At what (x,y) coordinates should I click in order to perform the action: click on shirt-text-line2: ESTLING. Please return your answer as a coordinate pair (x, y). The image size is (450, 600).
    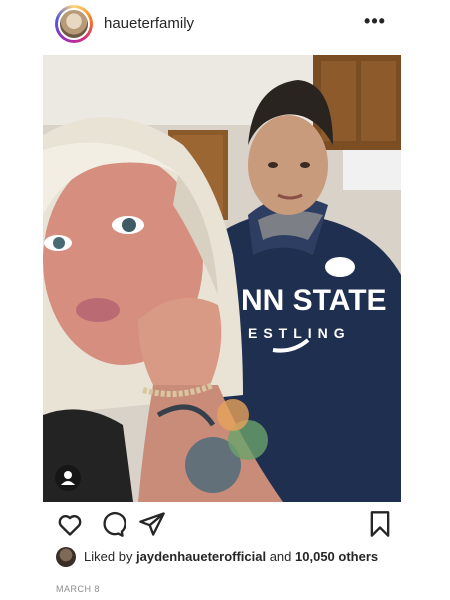
    Looking at the image, I should click on (299, 333).